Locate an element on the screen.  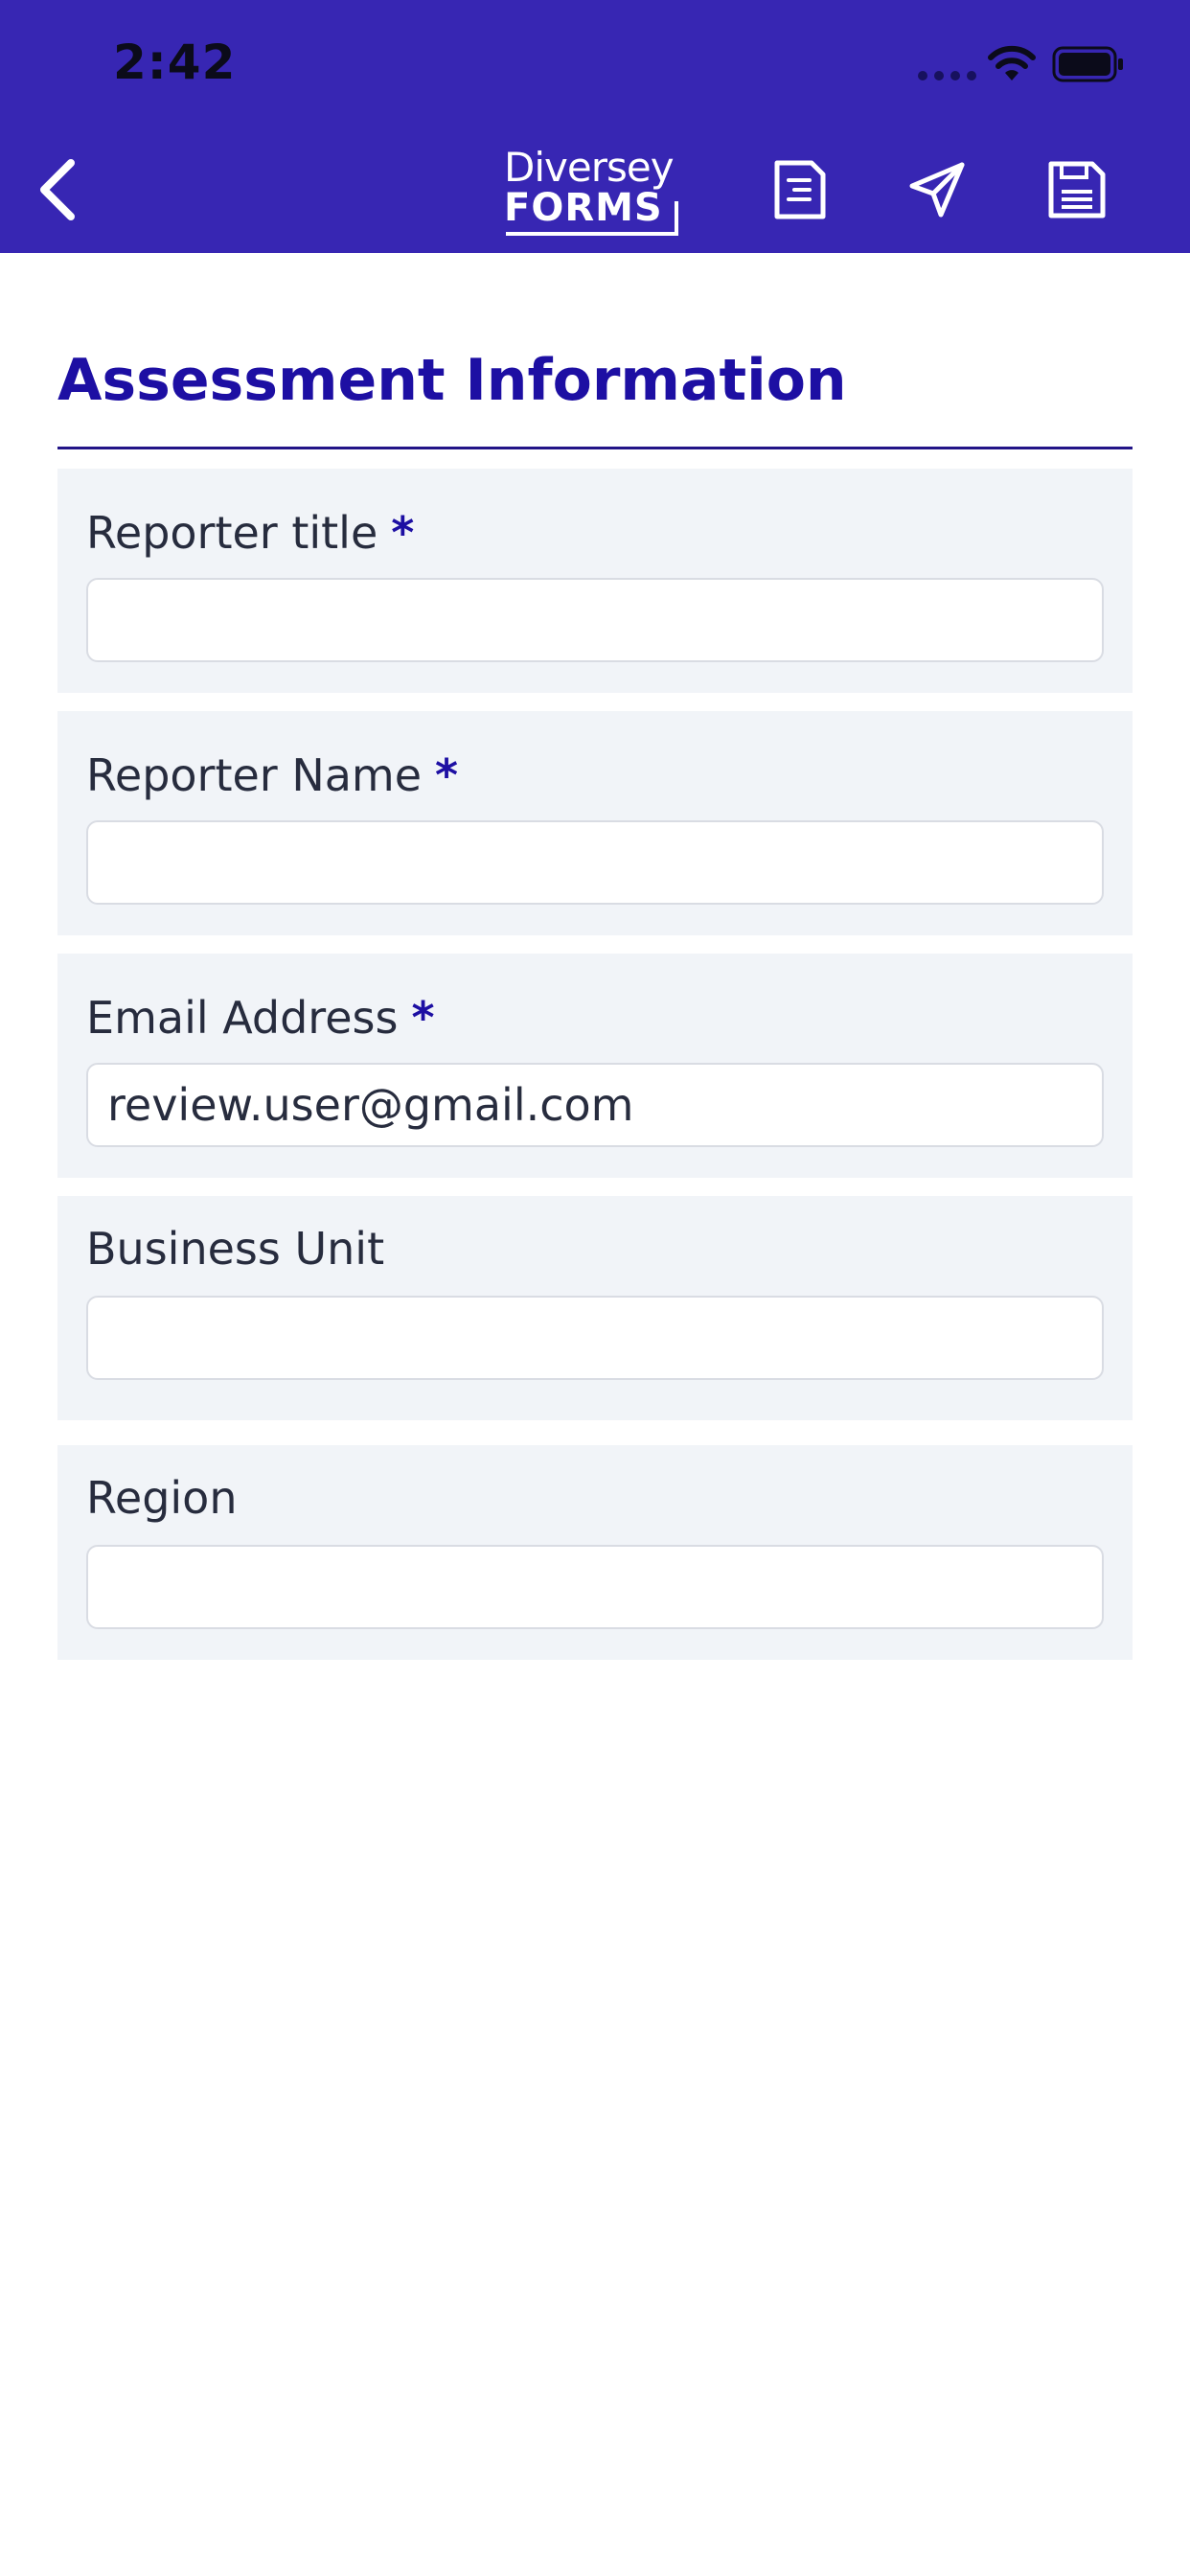
logo-line1: Diversey is located at coordinates (590, 167).